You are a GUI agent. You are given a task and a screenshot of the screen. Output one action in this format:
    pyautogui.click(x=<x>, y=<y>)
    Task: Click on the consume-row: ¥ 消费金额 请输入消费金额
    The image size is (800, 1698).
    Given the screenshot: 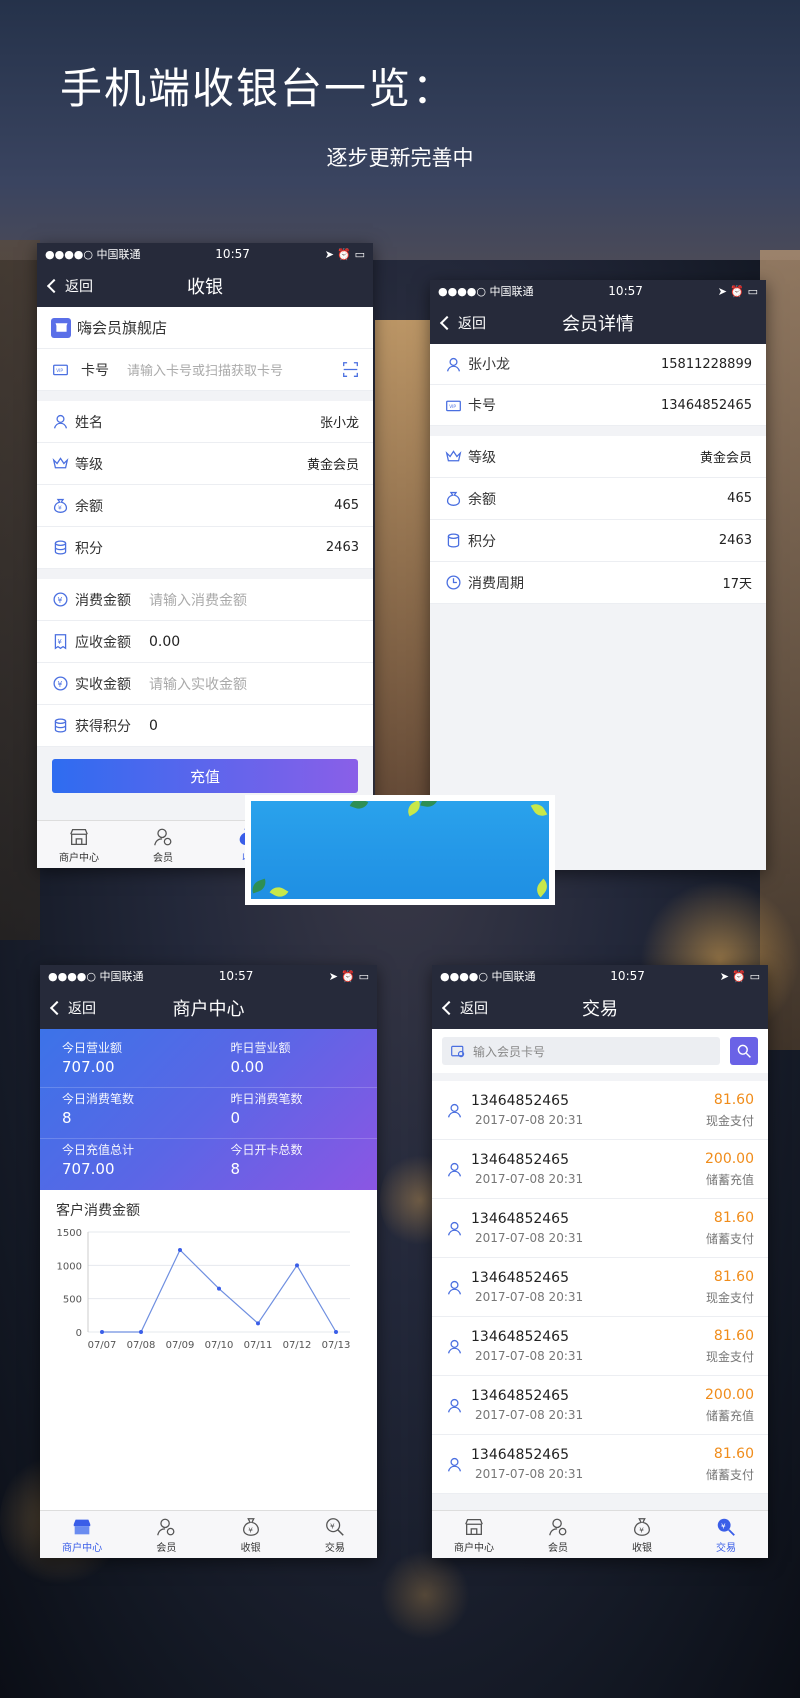 What is the action you would take?
    pyautogui.click(x=205, y=600)
    